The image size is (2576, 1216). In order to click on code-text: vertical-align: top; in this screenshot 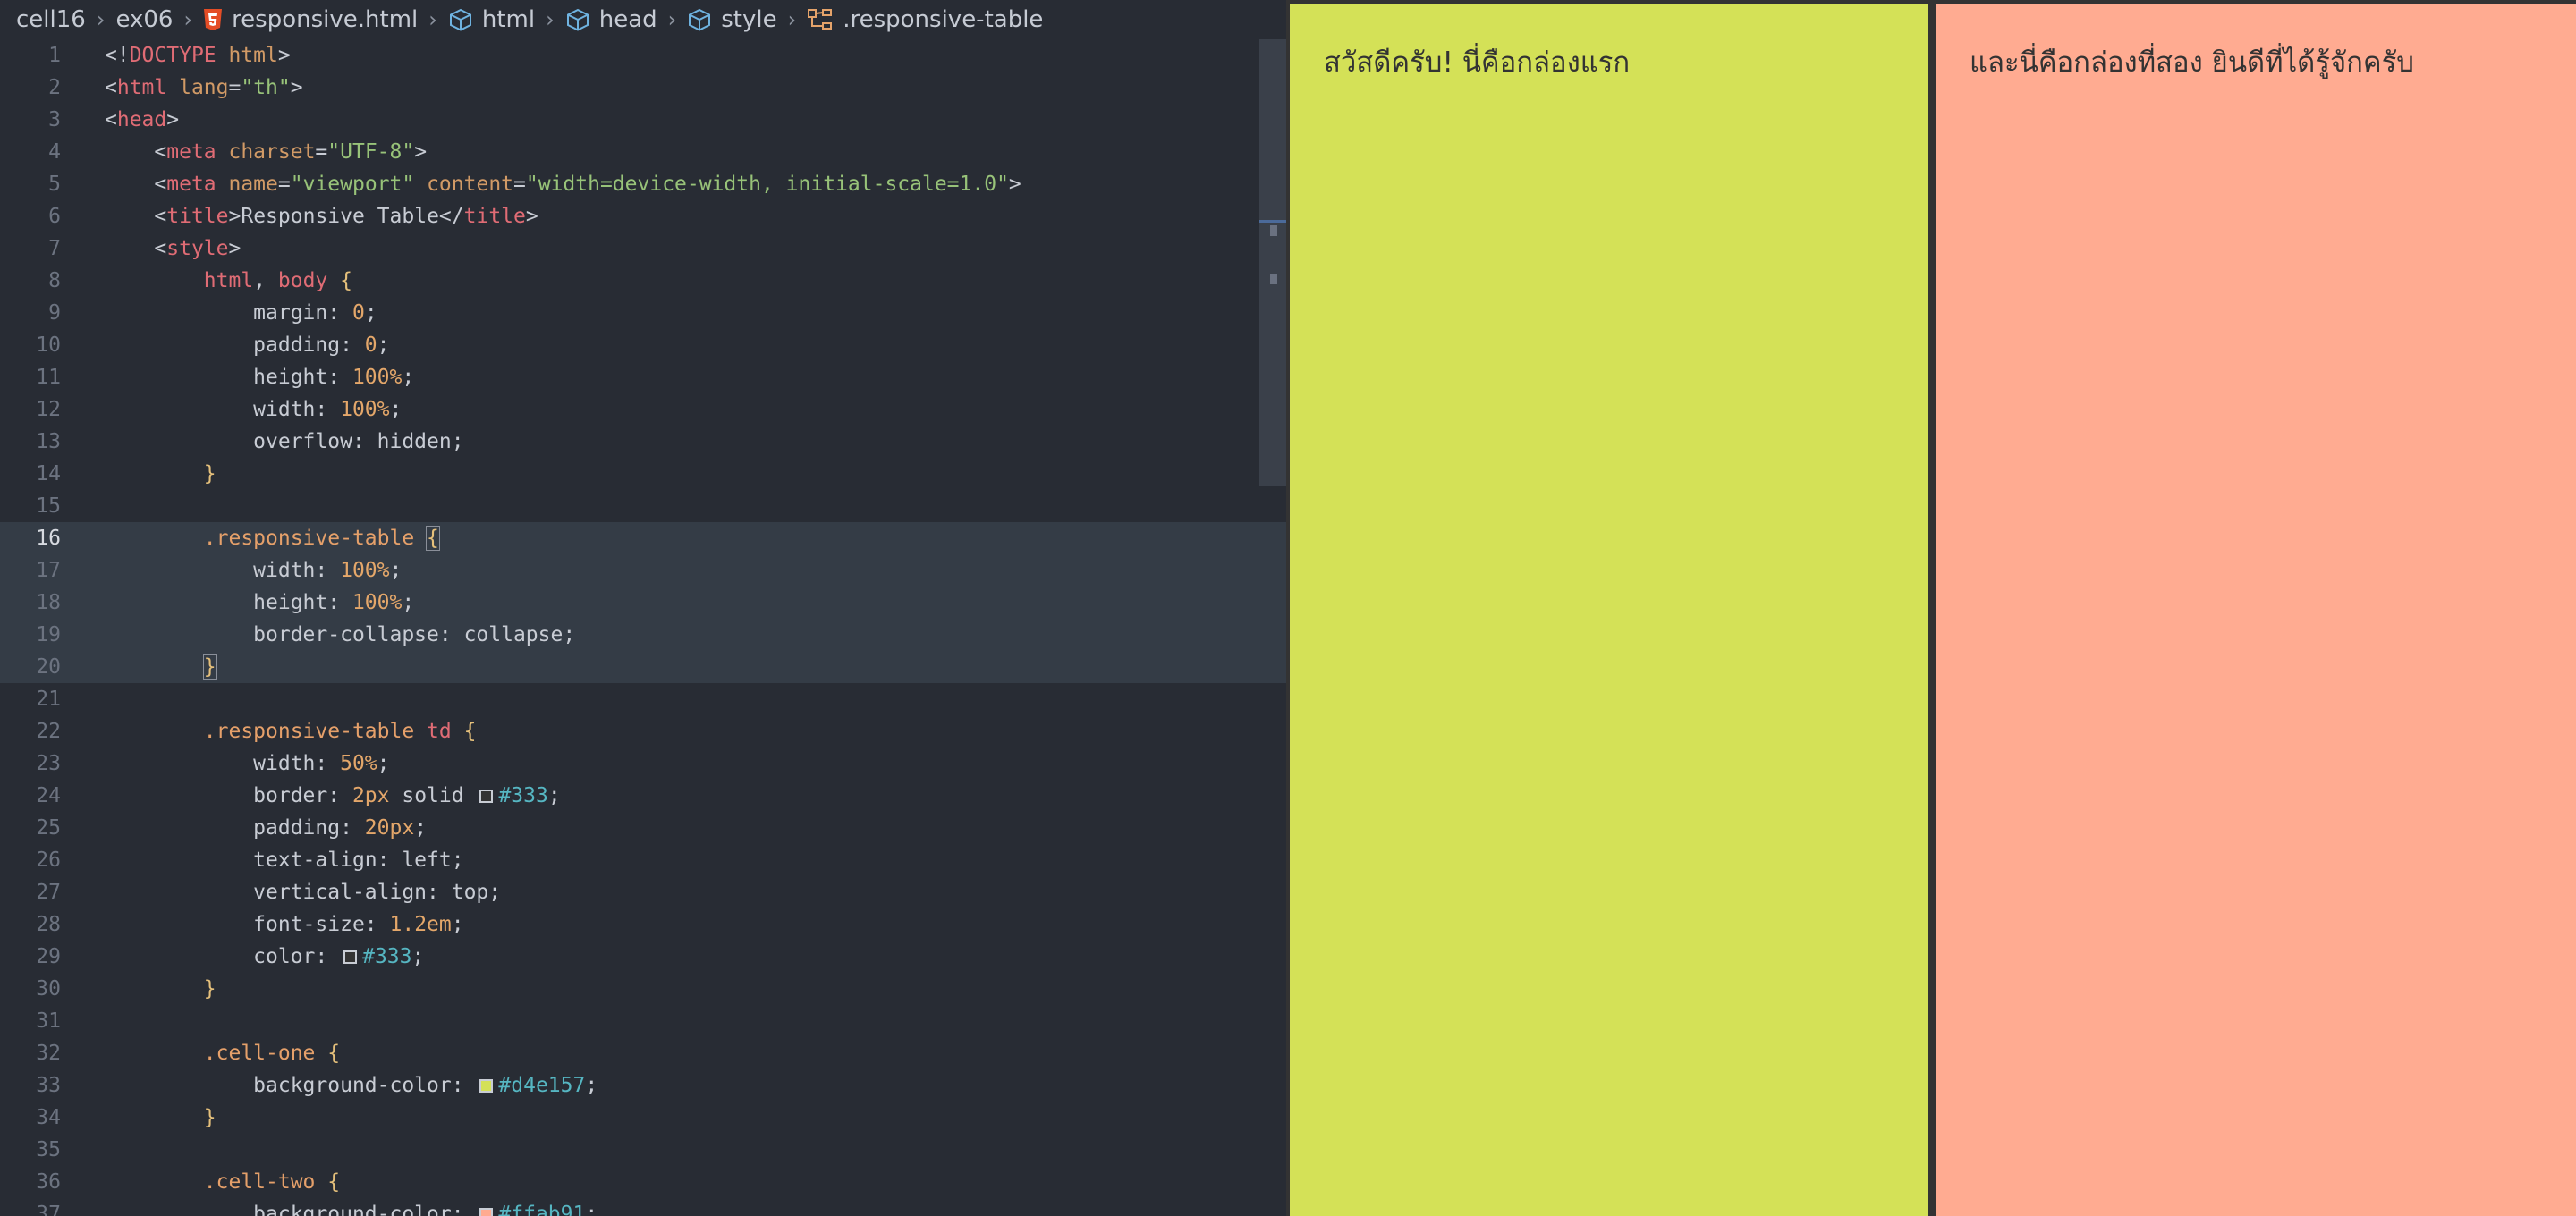, I will do `click(303, 892)`.